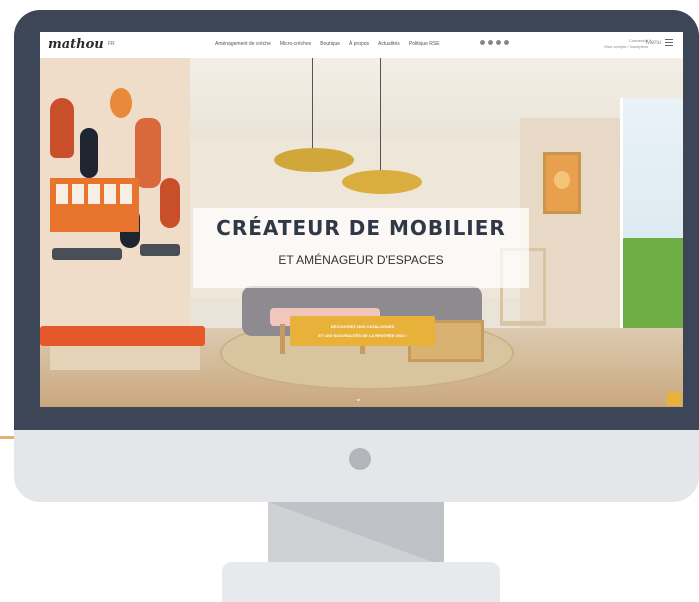 Image resolution: width=699 pixels, height=602 pixels. I want to click on nav-link-amenagement: Aménagement de crèche, so click(243, 44).